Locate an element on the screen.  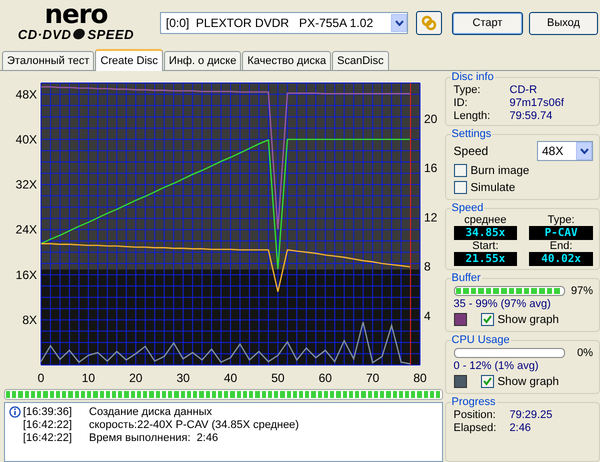
percent-text: 97% is located at coordinates (582, 291).